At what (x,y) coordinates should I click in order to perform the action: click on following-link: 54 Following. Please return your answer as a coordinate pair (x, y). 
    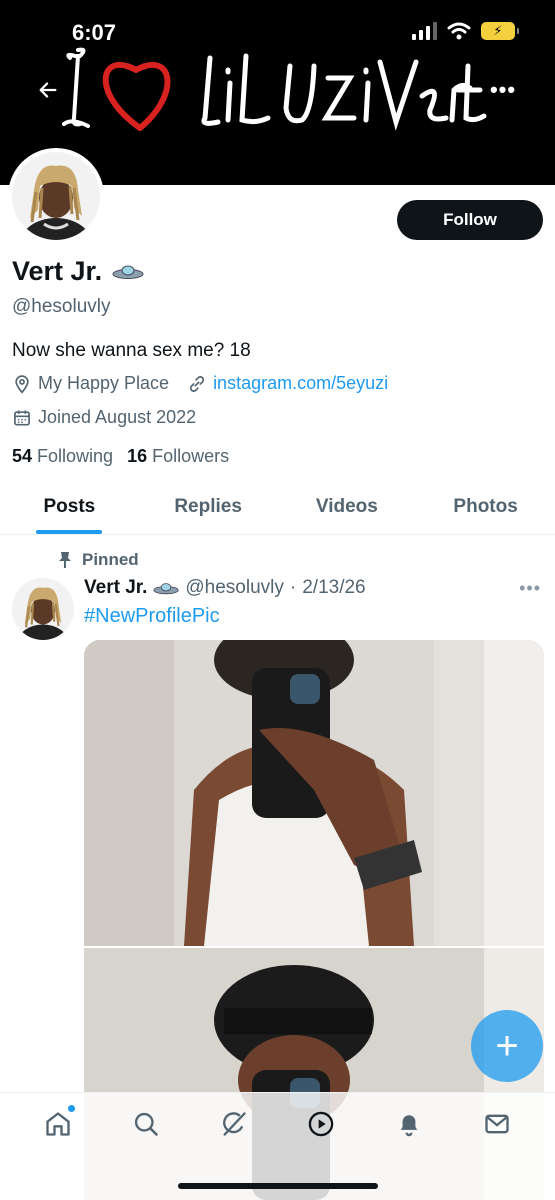
    Looking at the image, I should click on (62, 456).